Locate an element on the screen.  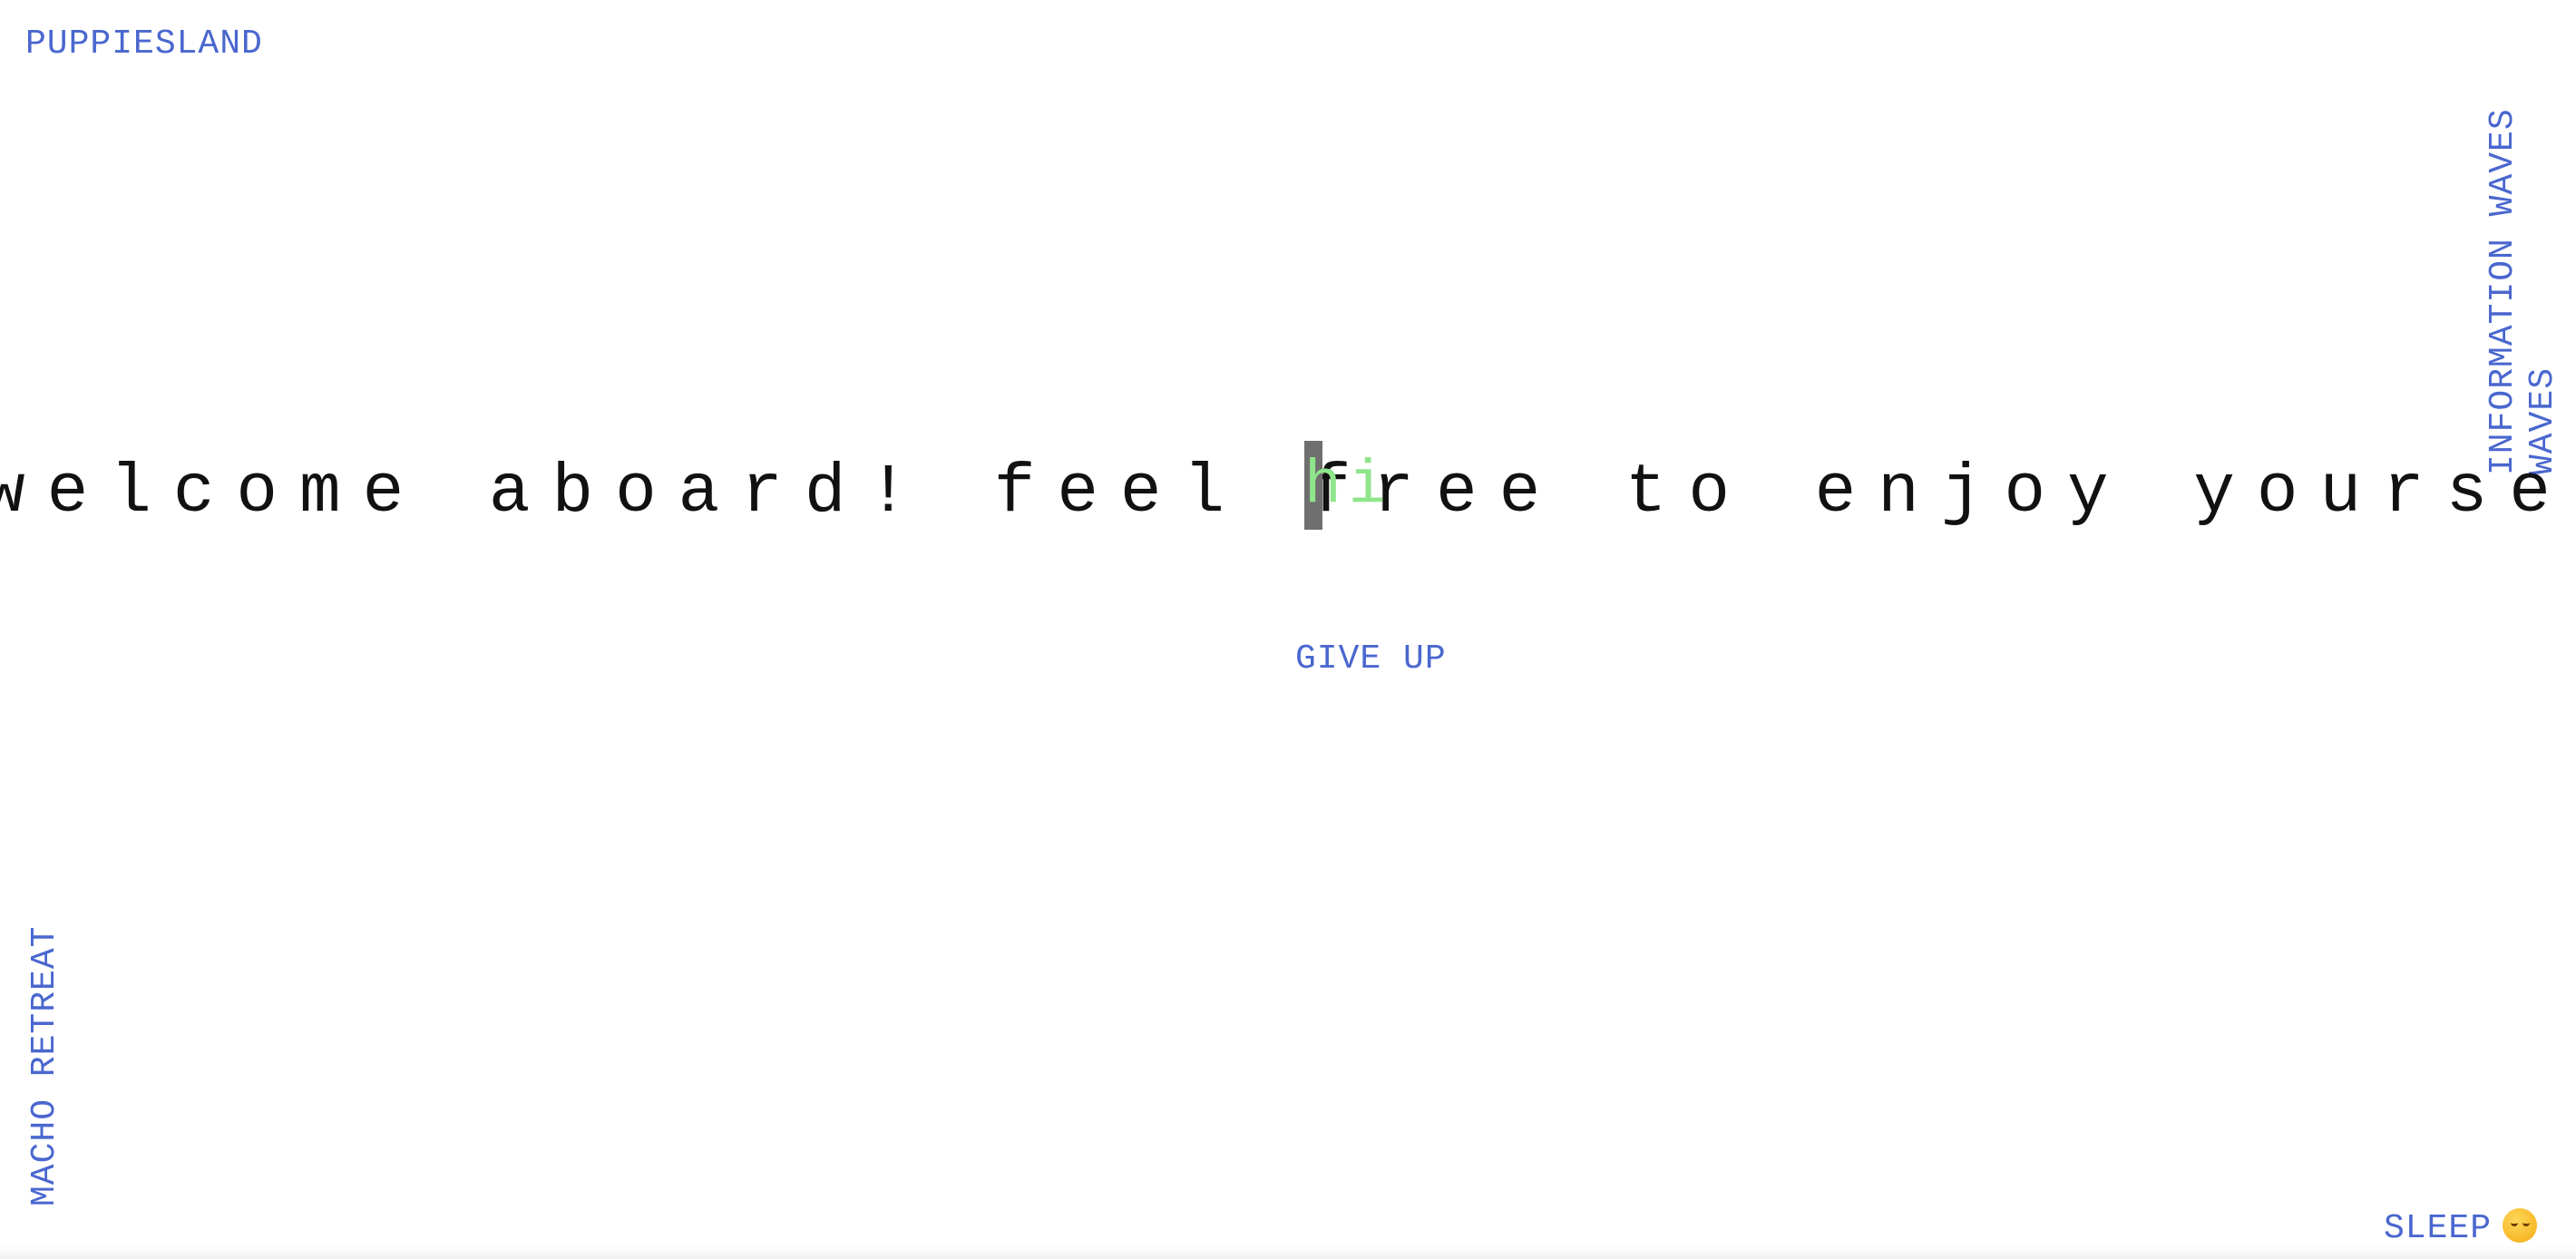
nav-link-information-waves: INFORMATION WAVES WAVES is located at coordinates (2523, 291).